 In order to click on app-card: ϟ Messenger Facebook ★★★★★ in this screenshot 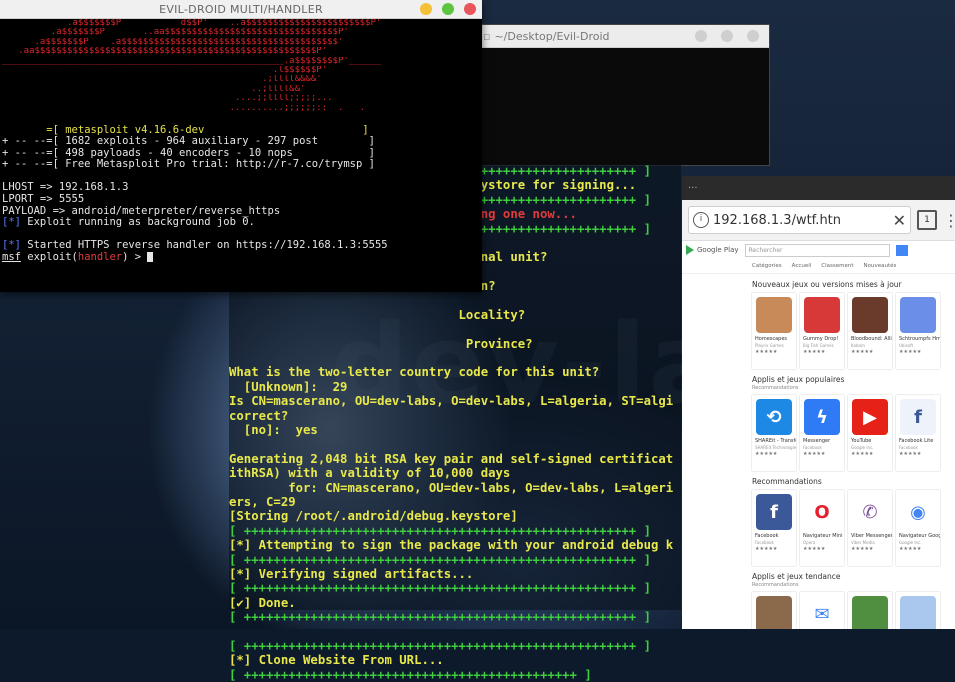, I will do `click(822, 433)`.